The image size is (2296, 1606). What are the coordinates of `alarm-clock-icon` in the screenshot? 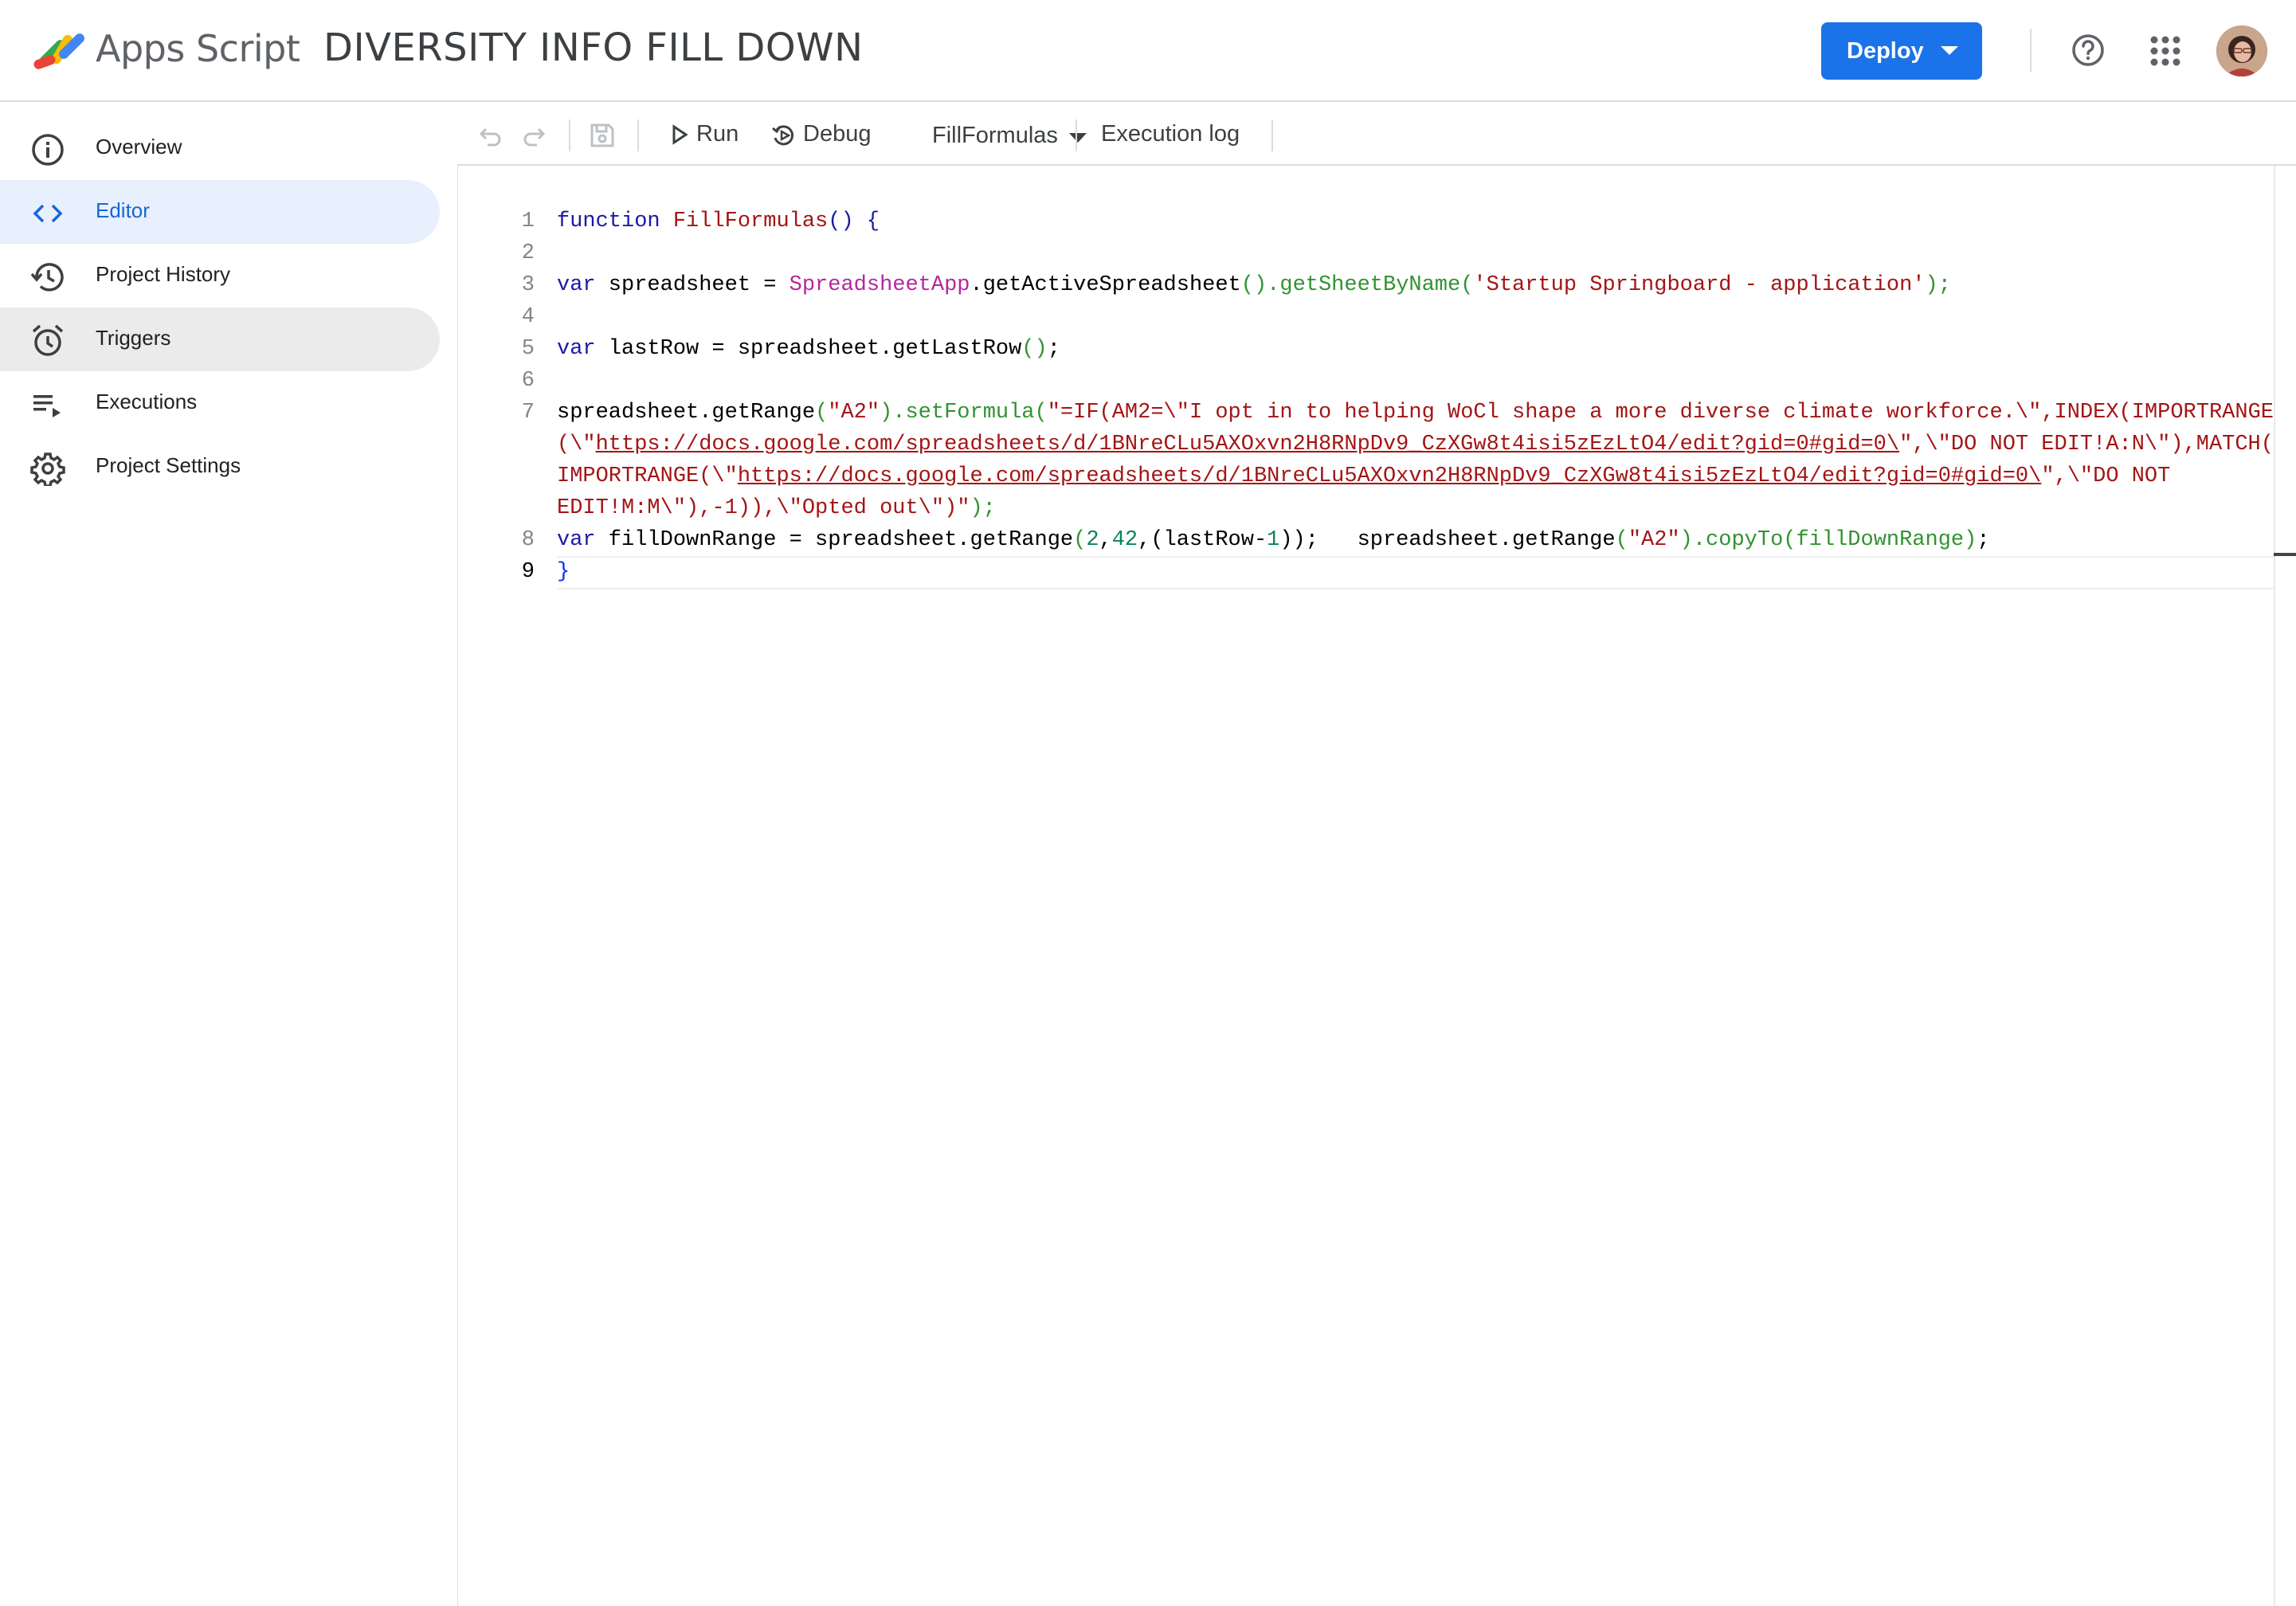 It's located at (48, 340).